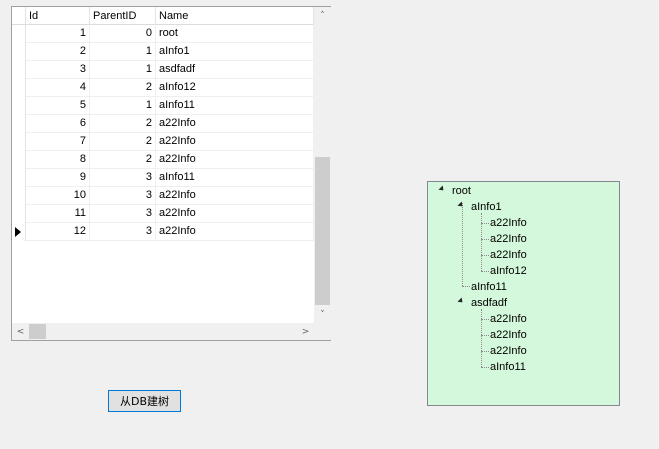 This screenshot has width=659, height=449. I want to click on table-row: 2 1 aInfo1, so click(163, 52).